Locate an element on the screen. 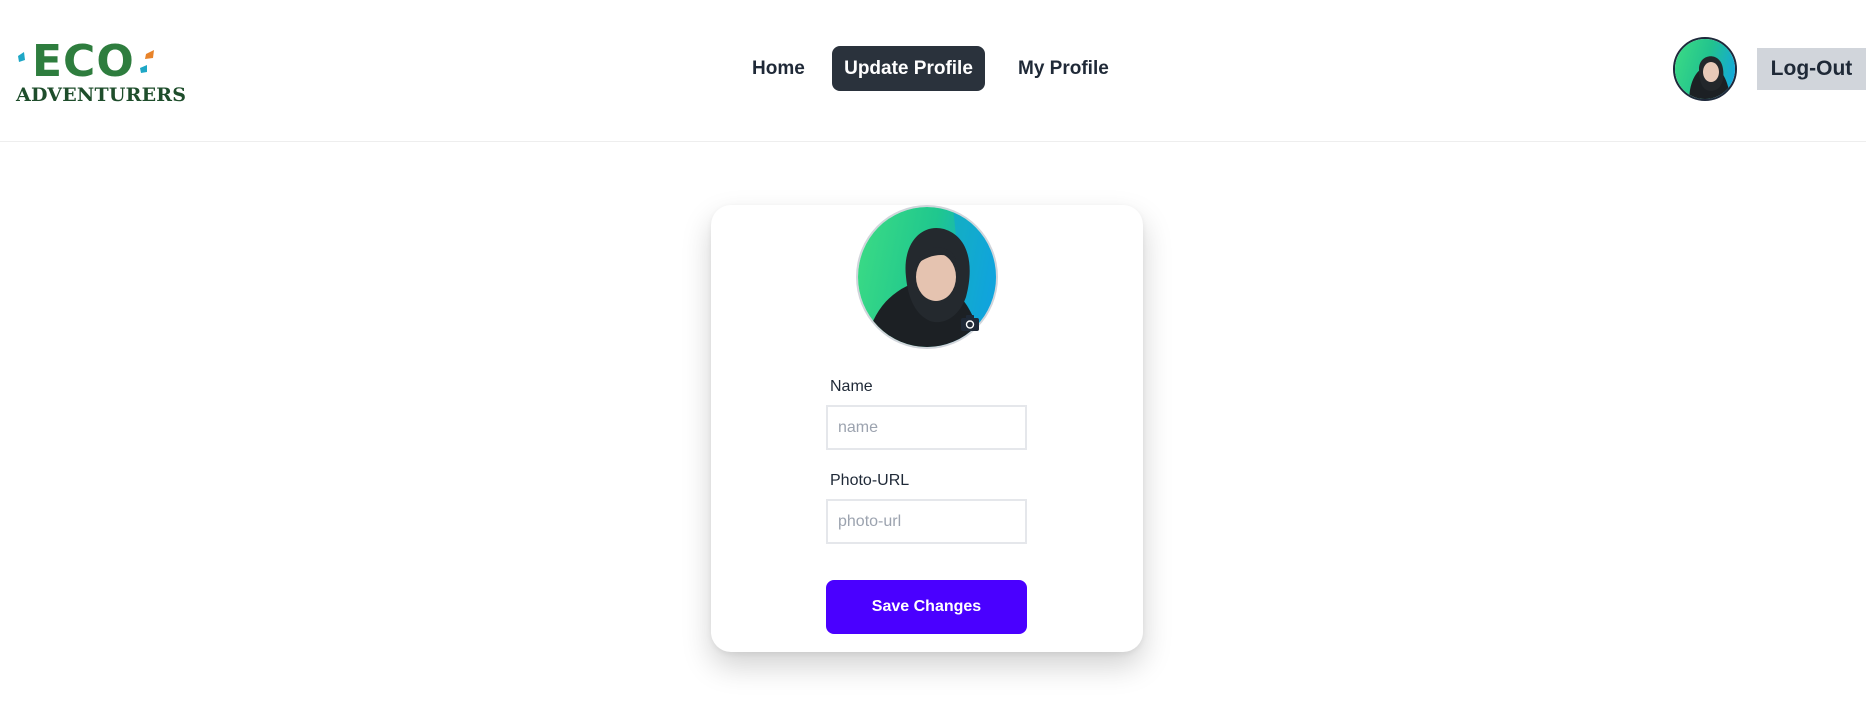 This screenshot has width=1866, height=720. user-avatar is located at coordinates (1705, 69).